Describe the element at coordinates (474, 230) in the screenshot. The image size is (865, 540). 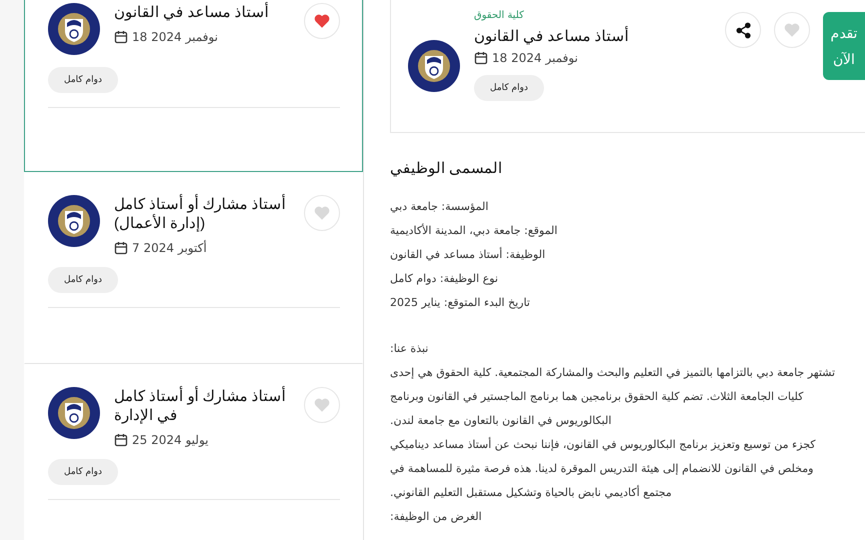
I see `job-fact: الموقع: جامعة دبي، المدينة الأكاديمية` at that location.